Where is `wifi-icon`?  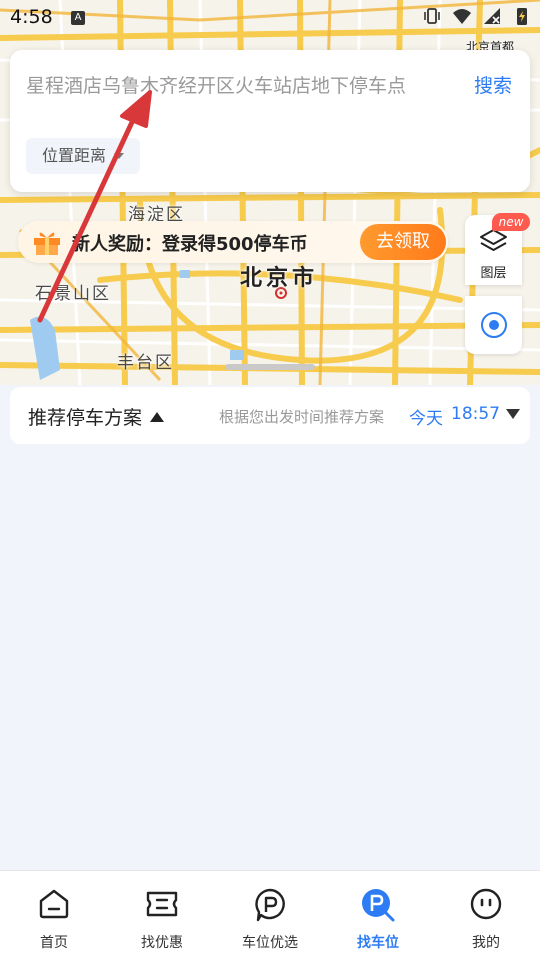
wifi-icon is located at coordinates (462, 16).